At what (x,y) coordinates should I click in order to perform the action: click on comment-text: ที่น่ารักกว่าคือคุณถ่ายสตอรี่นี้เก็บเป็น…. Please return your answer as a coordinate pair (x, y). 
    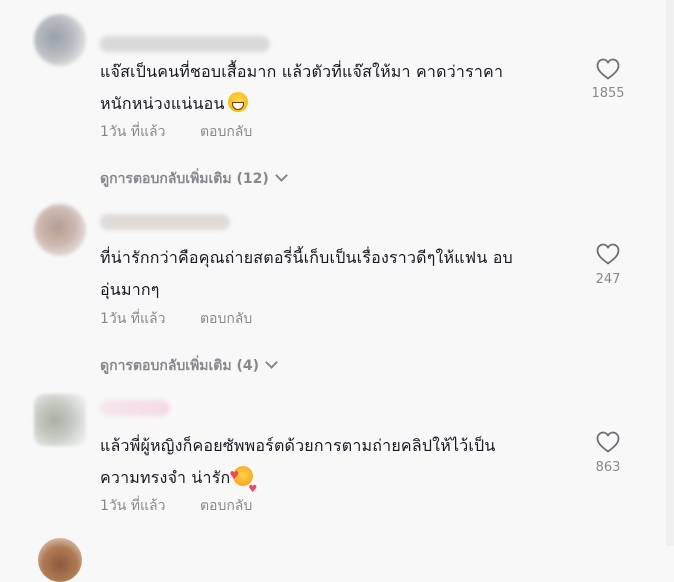
    Looking at the image, I should click on (340, 274).